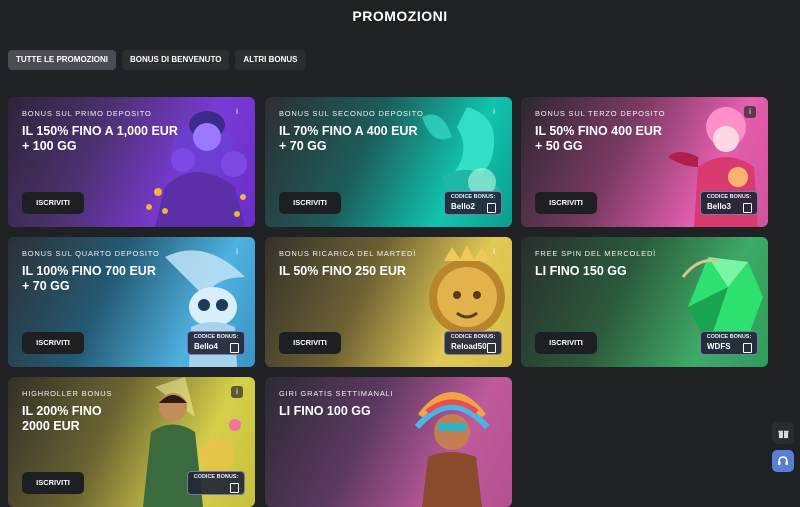  What do you see at coordinates (206, 346) in the screenshot?
I see `bonus-code-value: Bello4` at bounding box center [206, 346].